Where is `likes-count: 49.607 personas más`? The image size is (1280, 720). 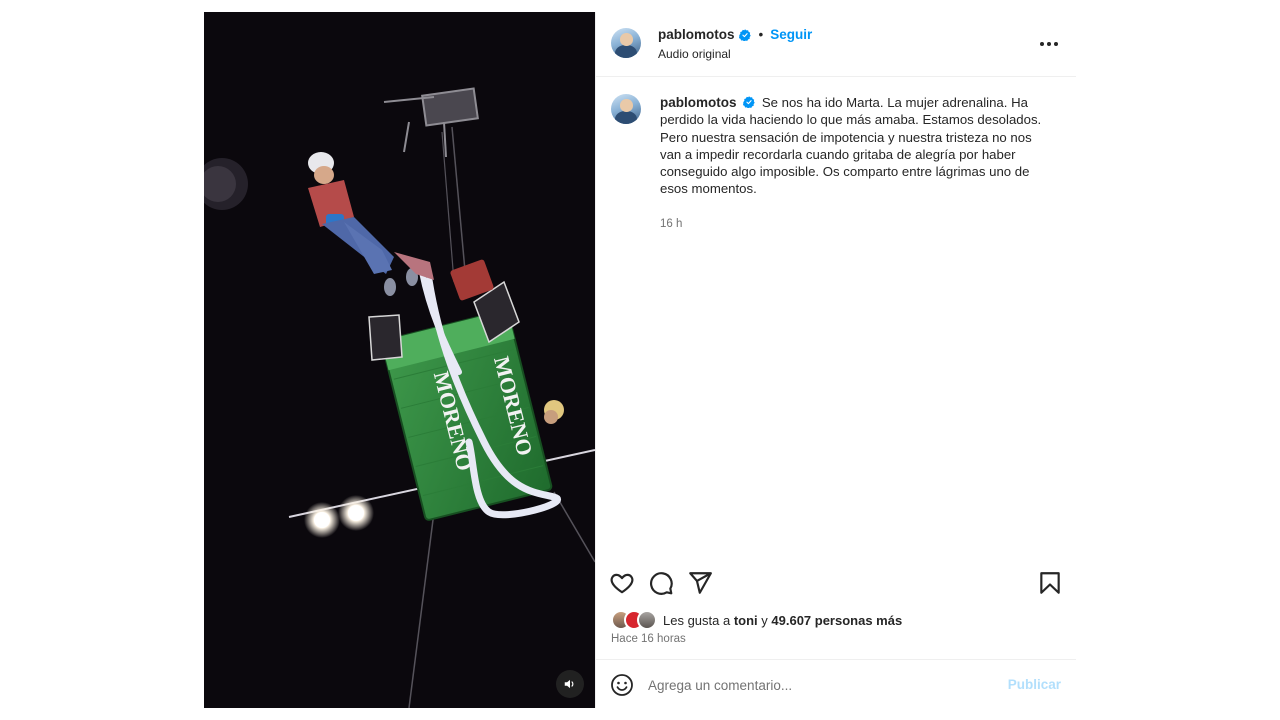
likes-count: 49.607 personas más is located at coordinates (836, 620).